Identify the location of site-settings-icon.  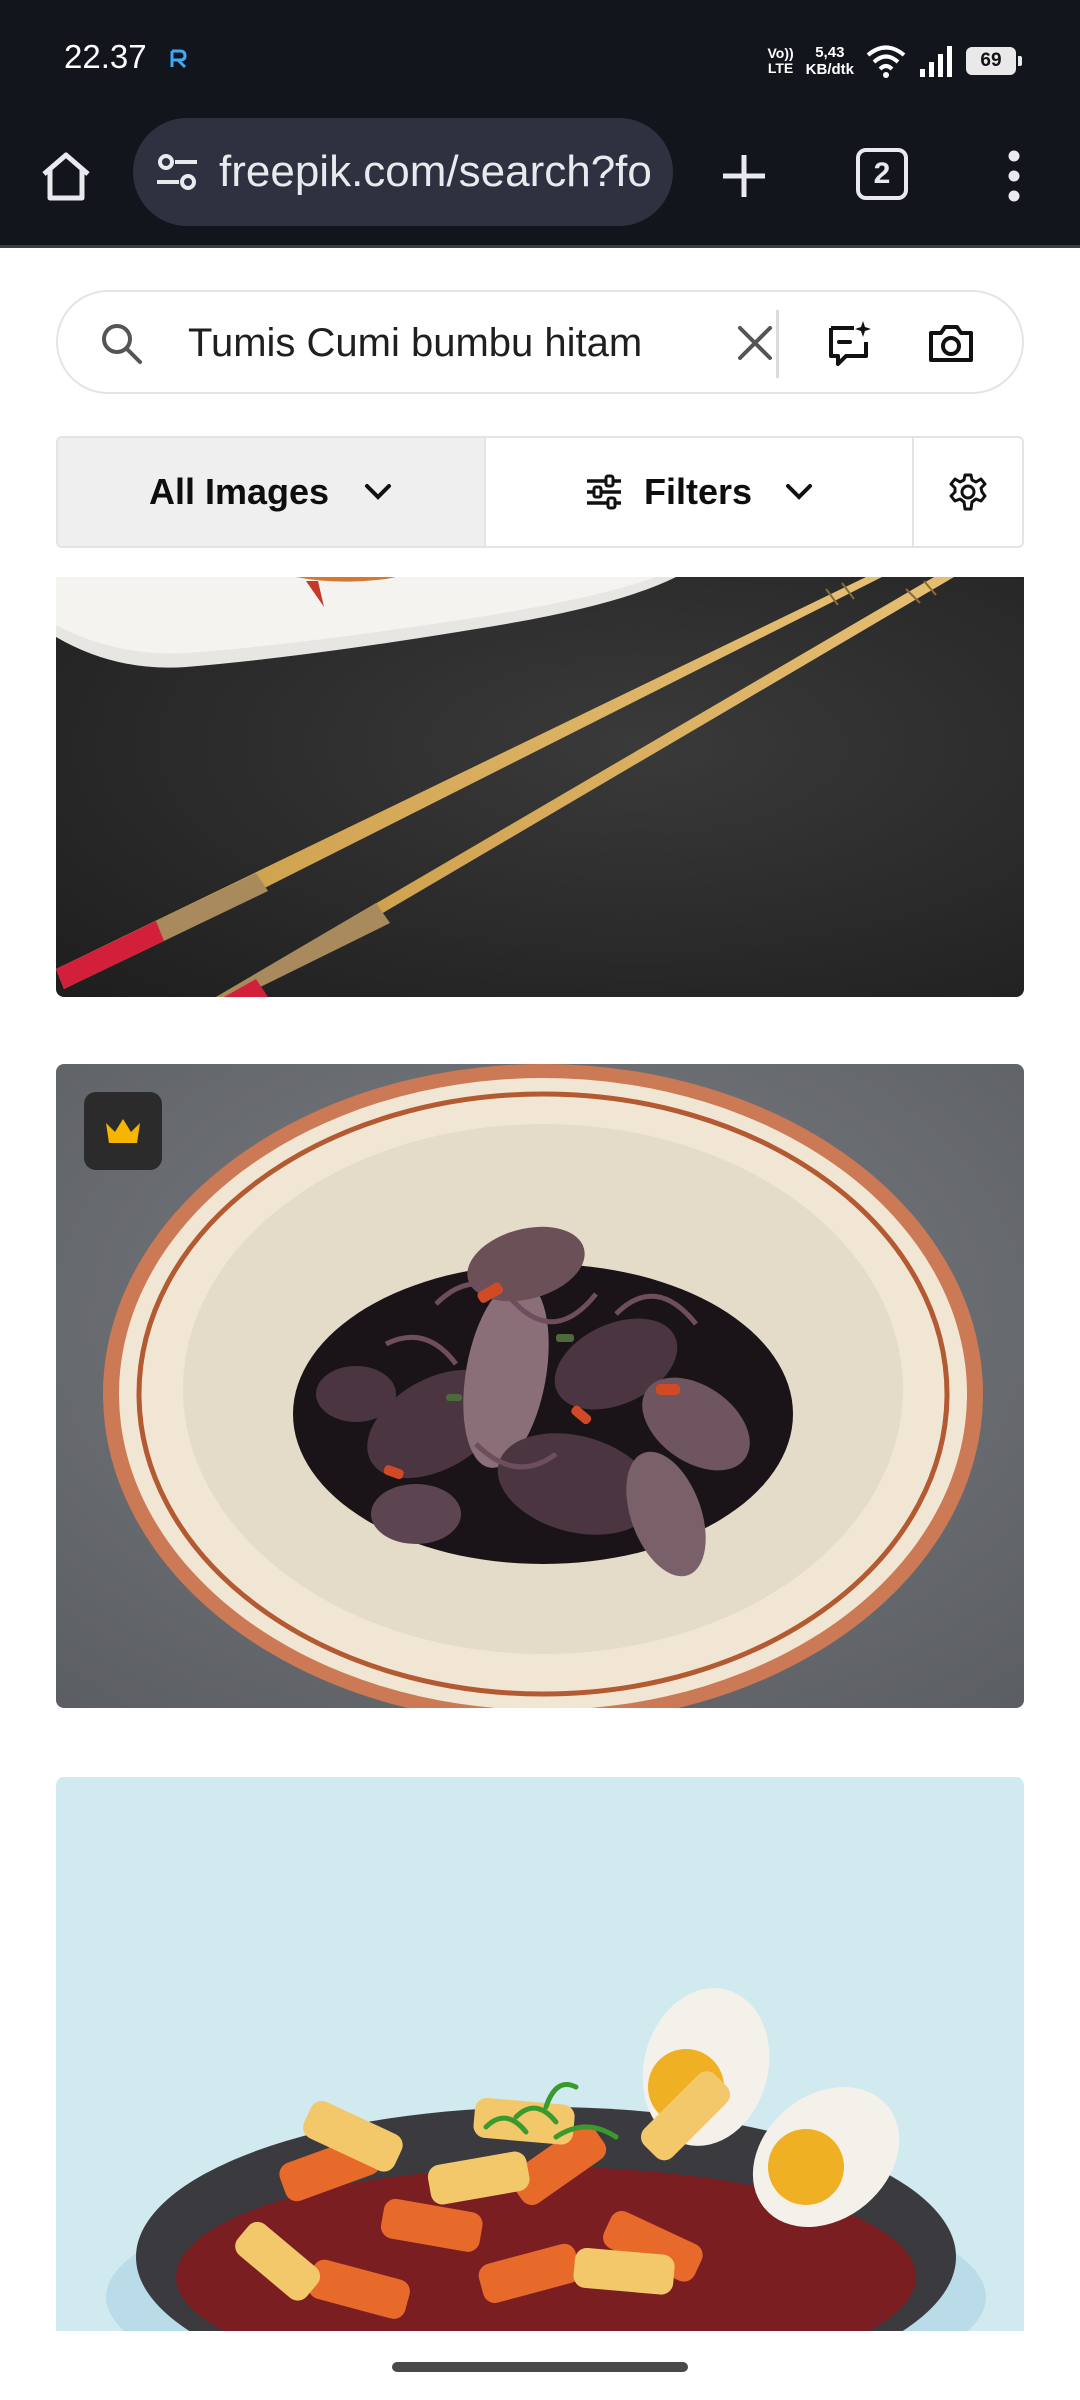
(177, 172).